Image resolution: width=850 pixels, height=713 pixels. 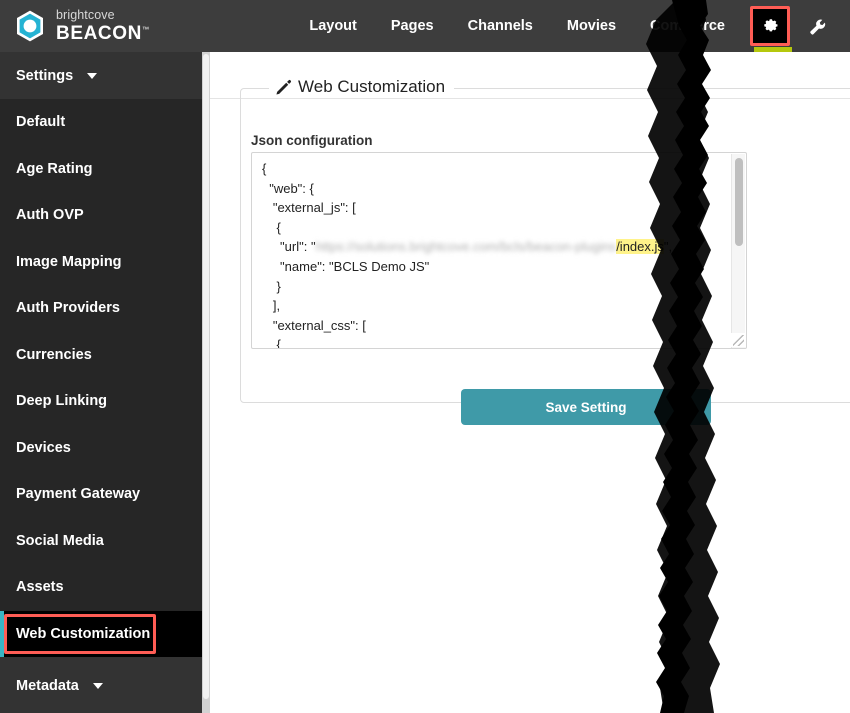 I want to click on sidebar-item-age-rating: Age Rating, so click(x=105, y=168).